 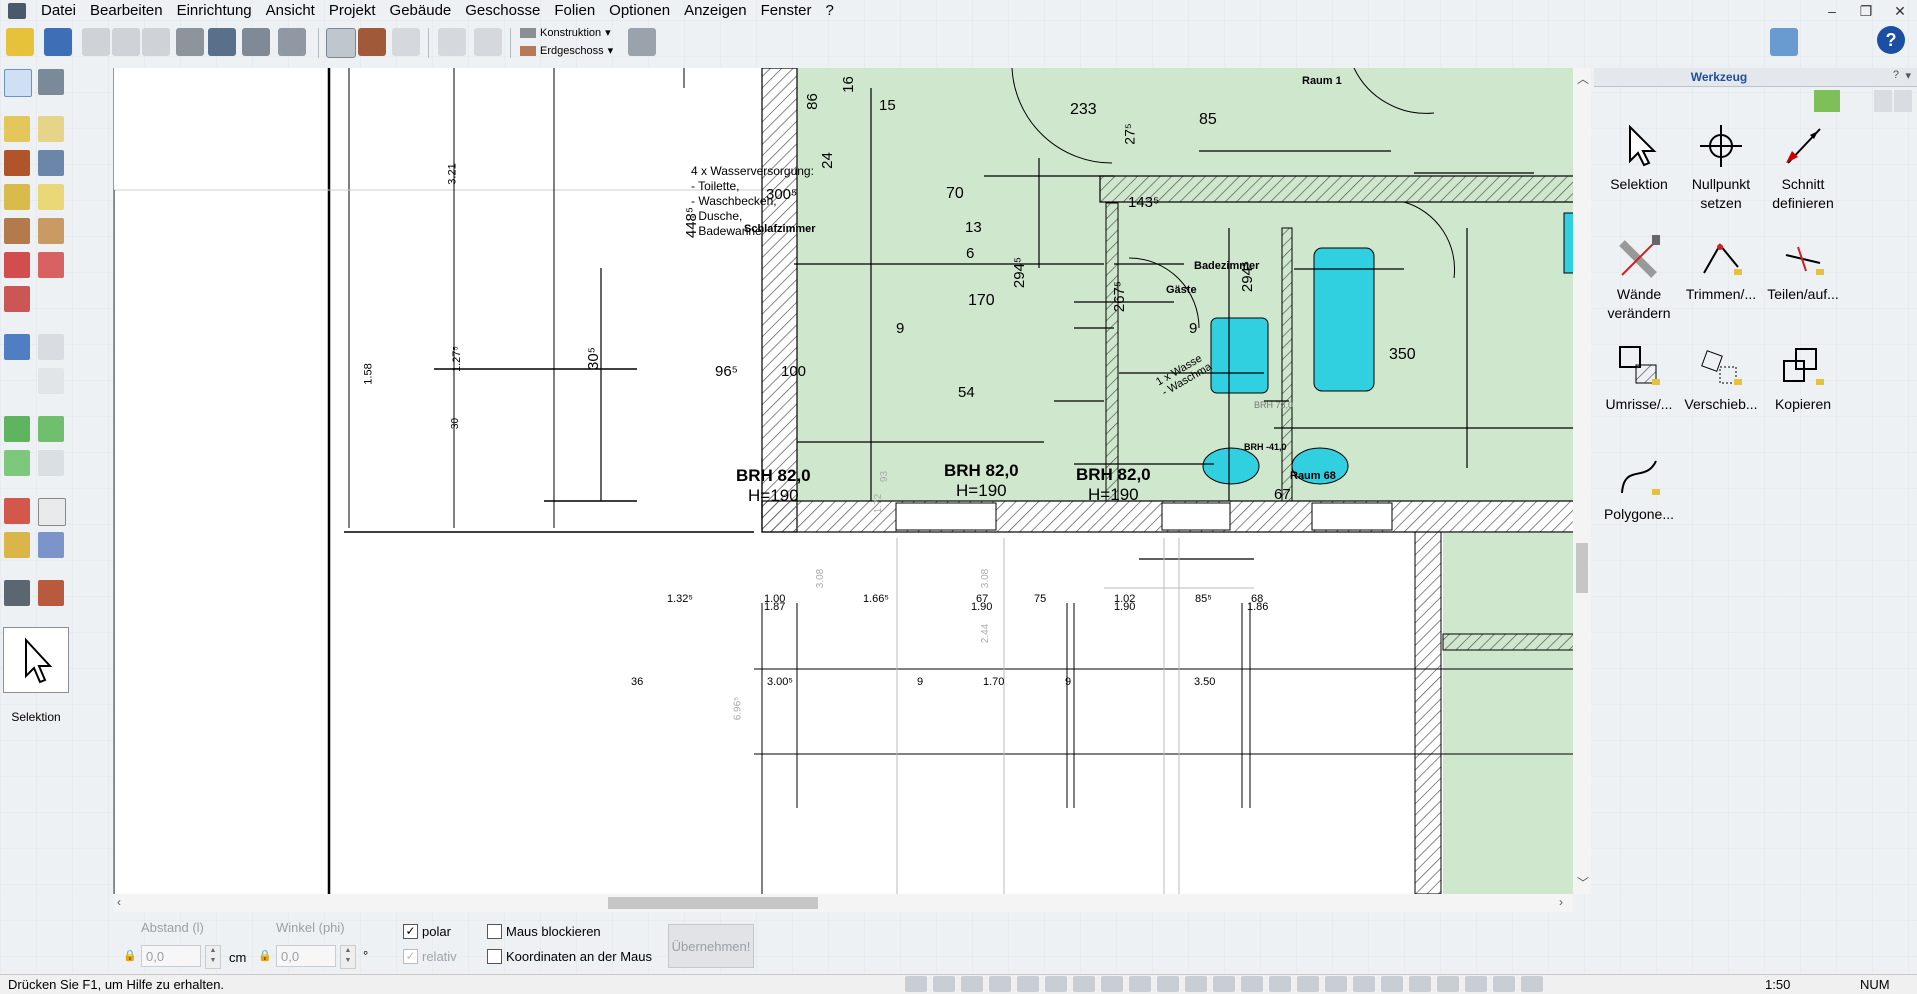 What do you see at coordinates (290, 11) in the screenshot?
I see `menu-ansicht: Ansicht` at bounding box center [290, 11].